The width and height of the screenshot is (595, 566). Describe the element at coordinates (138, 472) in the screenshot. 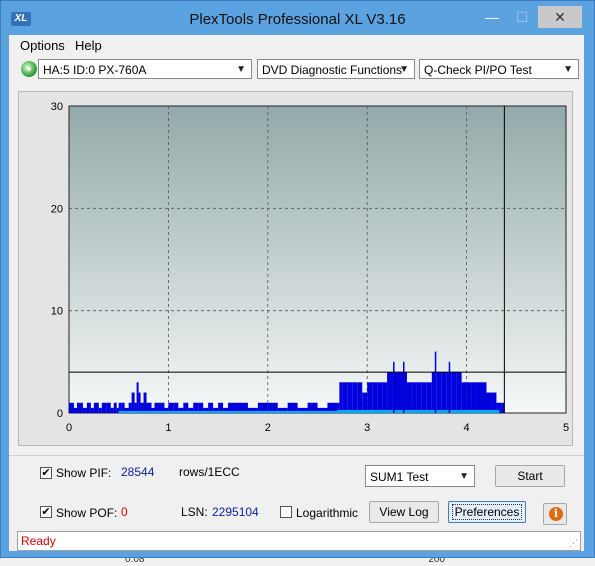

I see `pif-value: 28544` at that location.